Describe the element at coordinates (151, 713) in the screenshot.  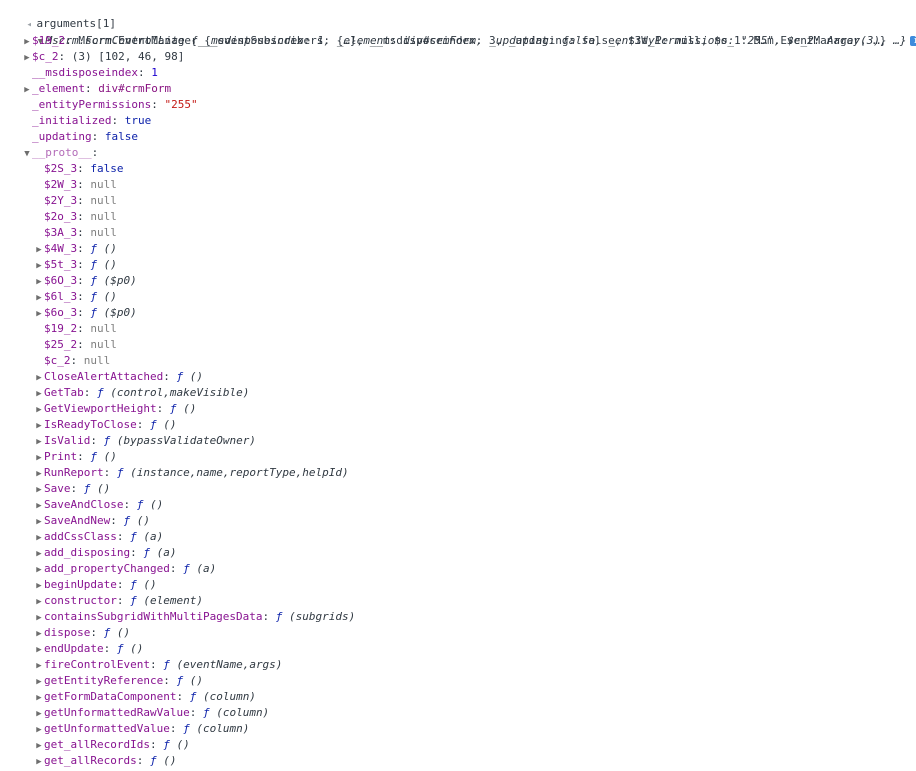
I see `proto-property-row: ▶ getUnformattedRawValue: ƒ (column)` at that location.